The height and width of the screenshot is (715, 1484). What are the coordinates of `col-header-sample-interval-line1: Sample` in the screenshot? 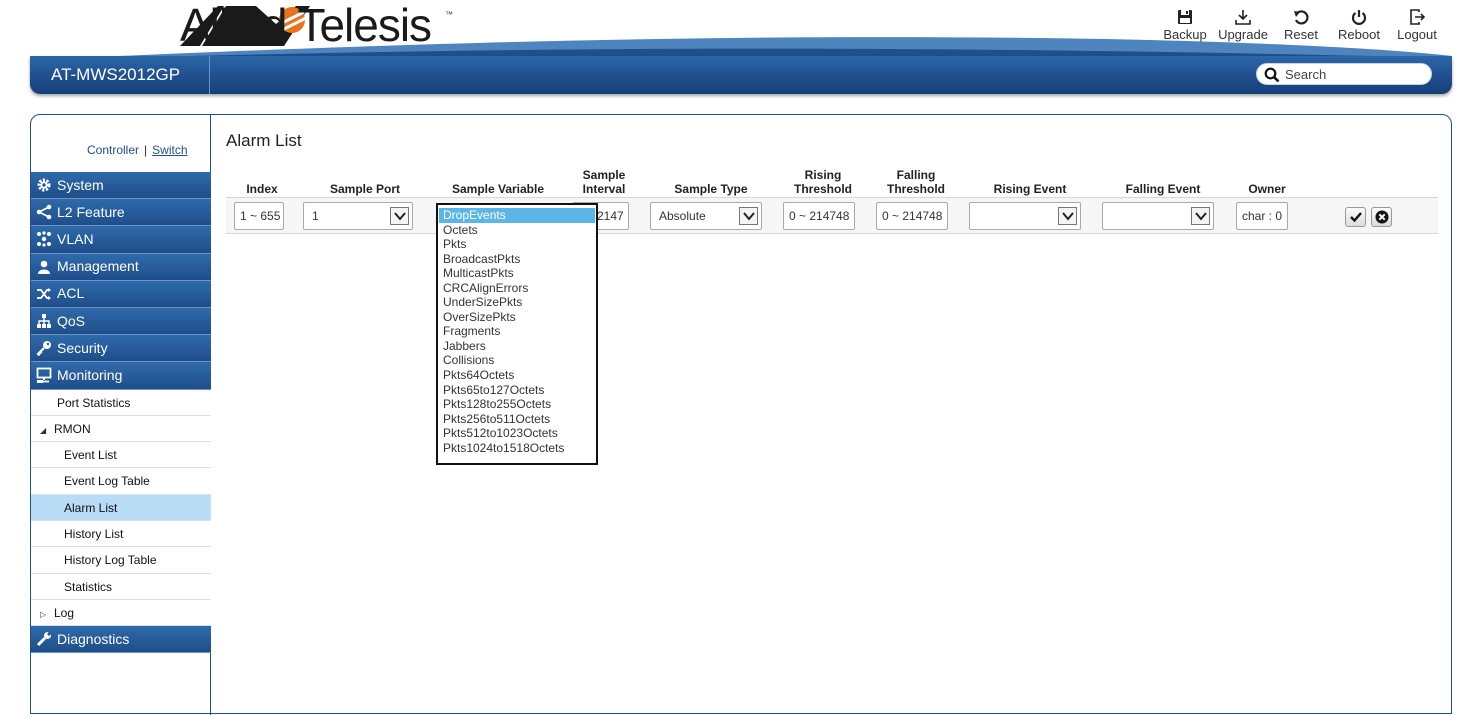 It's located at (604, 175).